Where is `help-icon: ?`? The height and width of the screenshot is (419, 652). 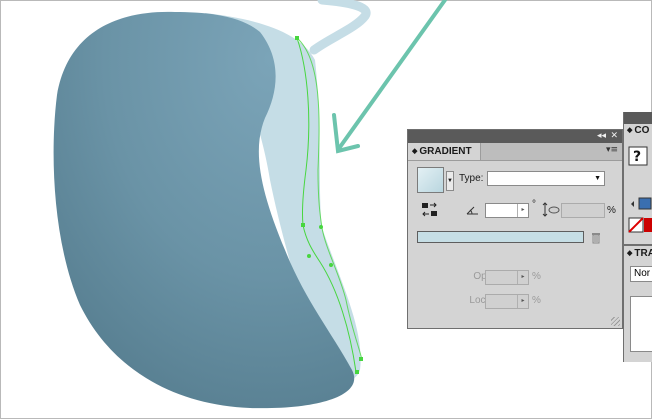
help-icon: ? is located at coordinates (639, 157).